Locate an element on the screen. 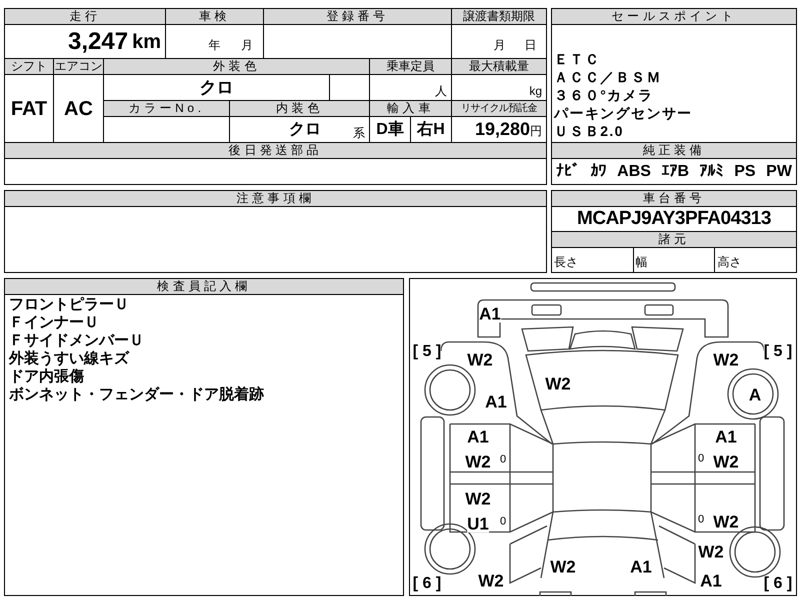 This screenshot has height=600, width=800. column-header: 注意事項欄 is located at coordinates (275, 198).